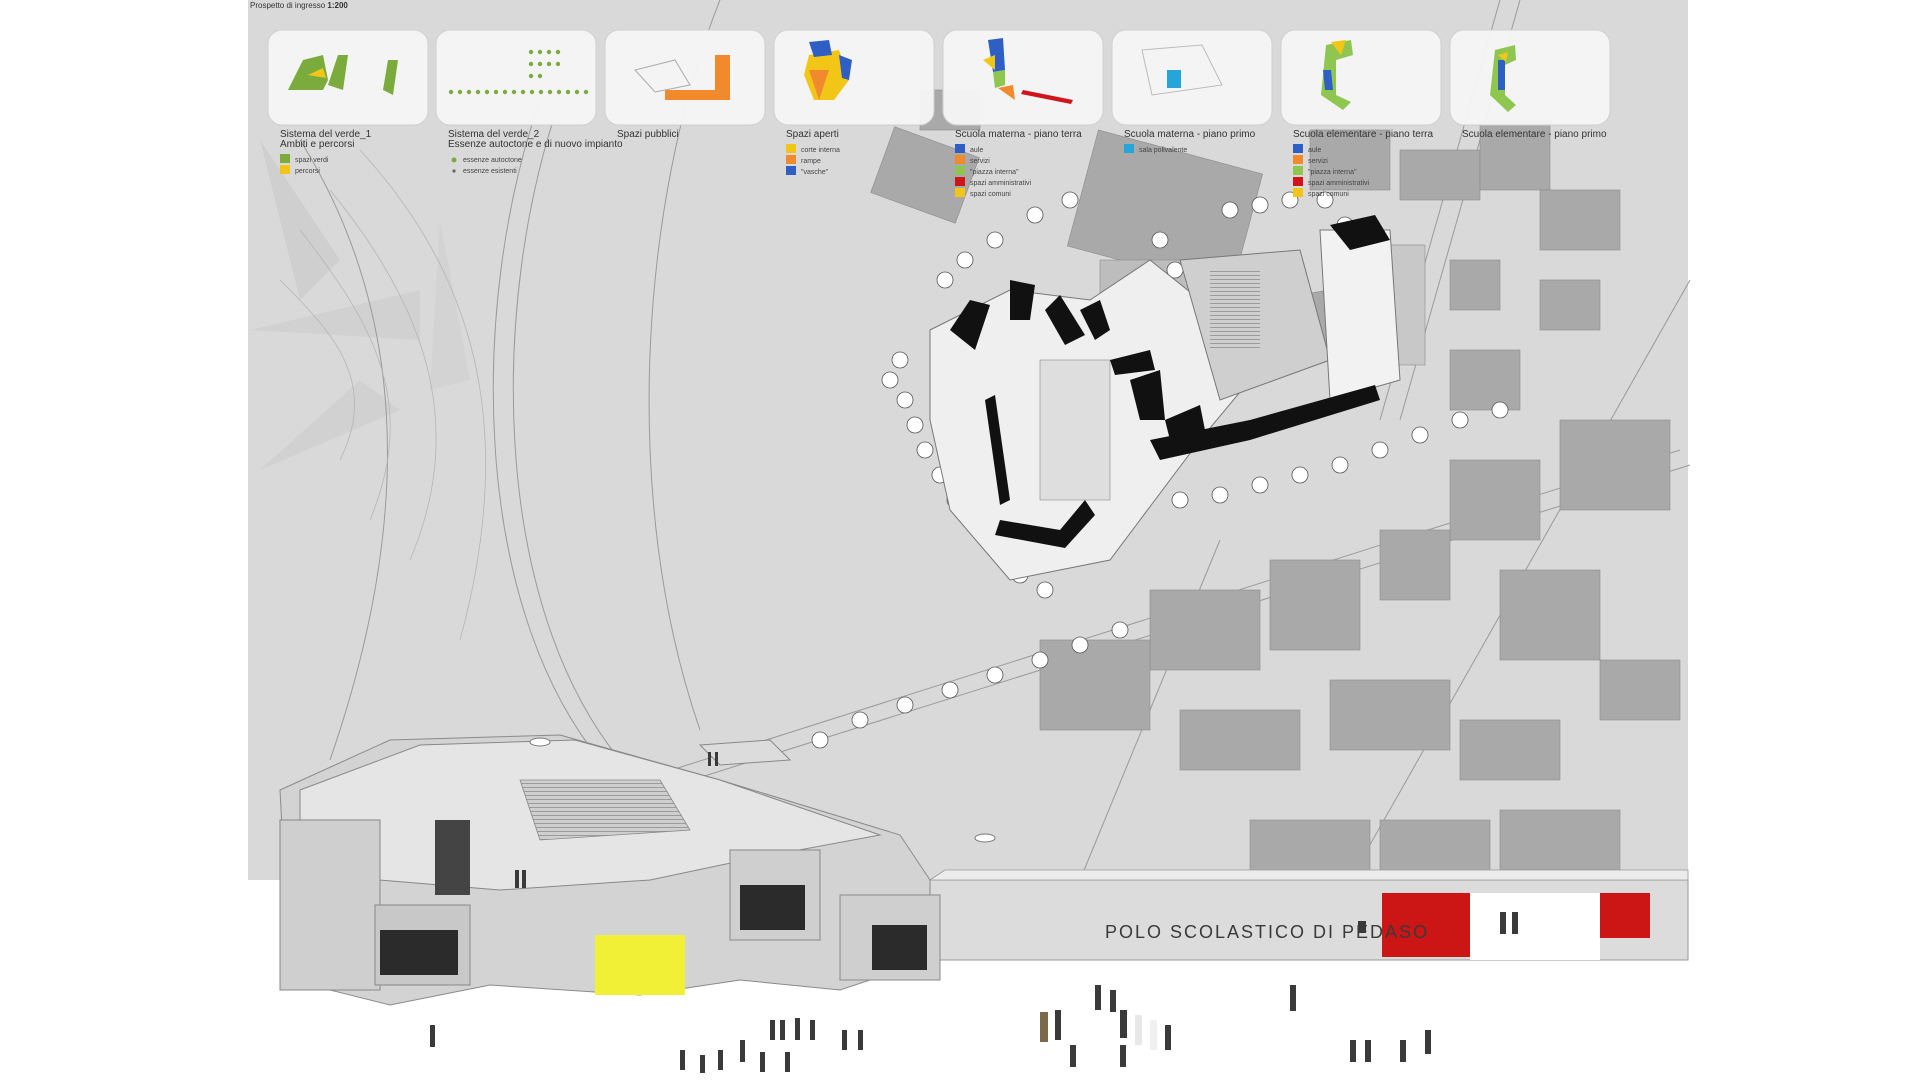 Image resolution: width=1920 pixels, height=1080 pixels. I want to click on diagram-card: Spazi pubblici, so click(685, 84).